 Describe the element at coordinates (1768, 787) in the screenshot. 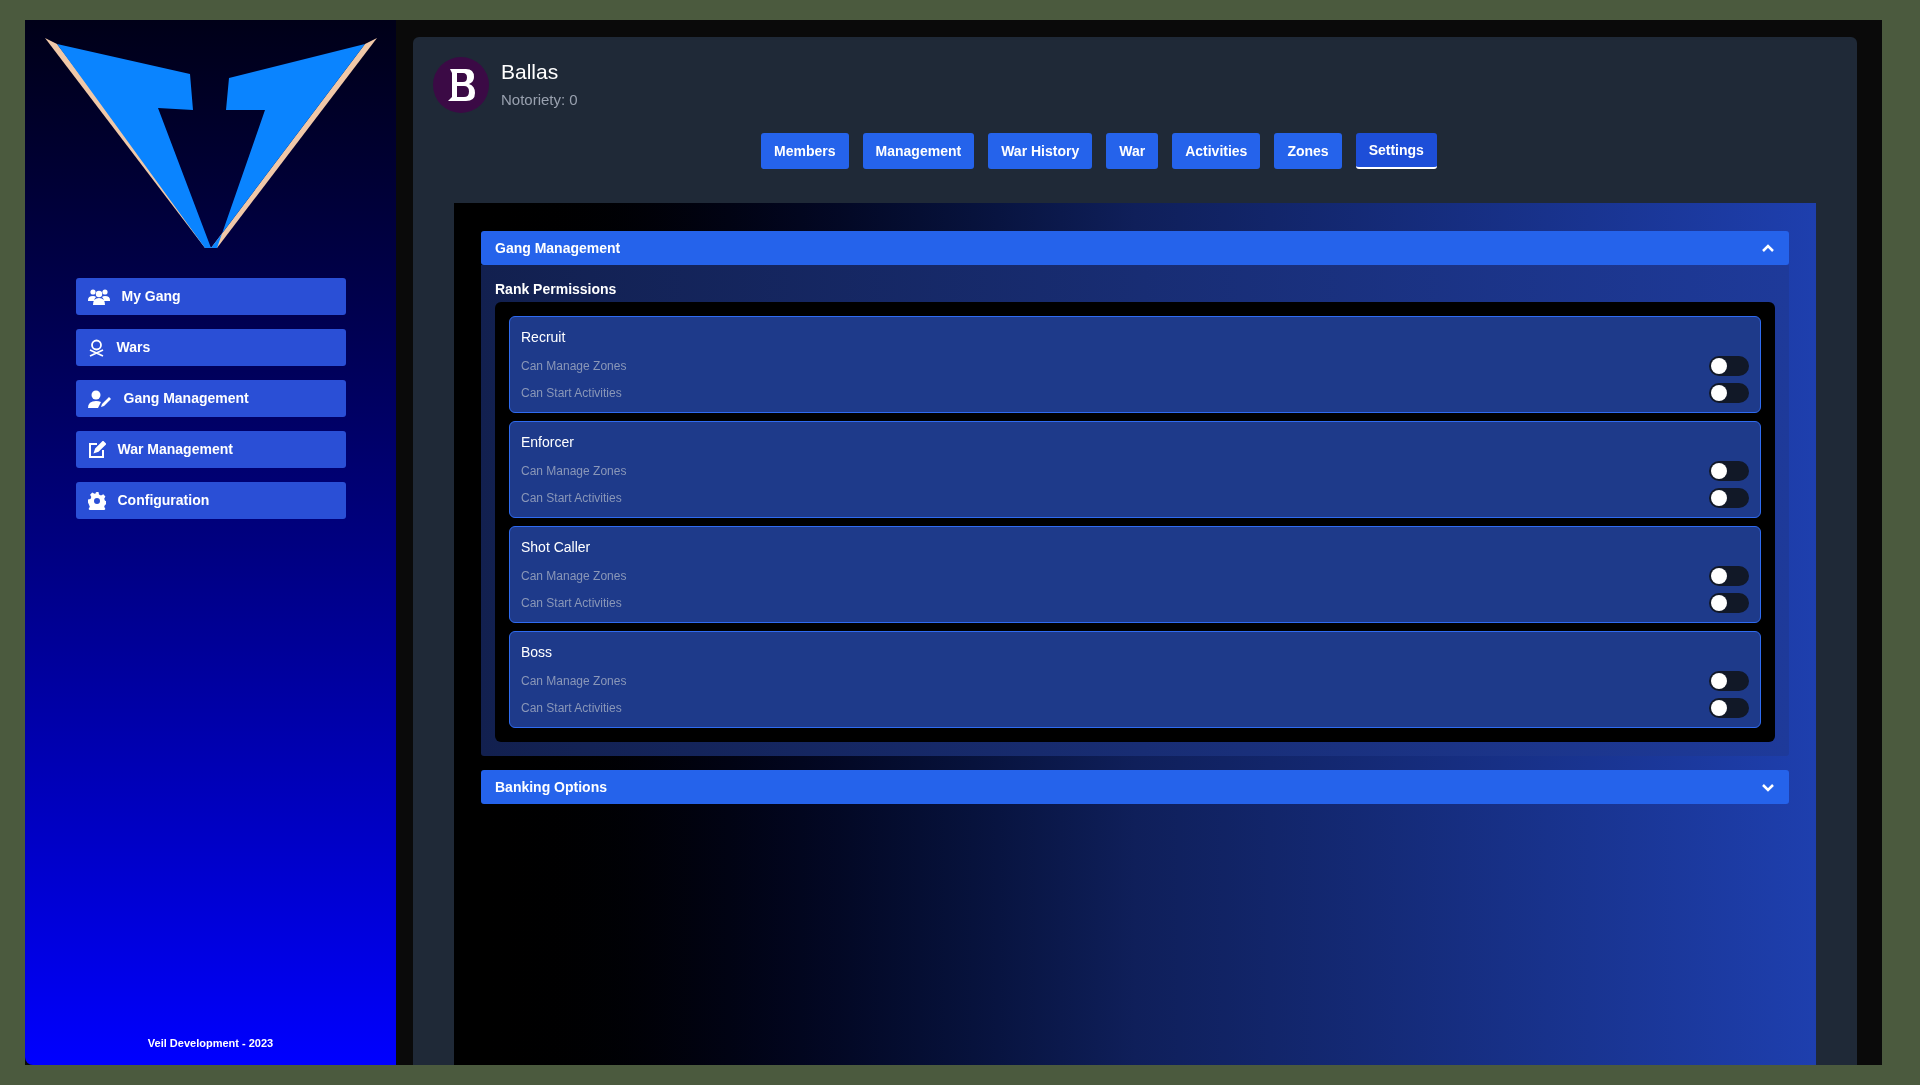

I see `chevron-down-icon` at that location.